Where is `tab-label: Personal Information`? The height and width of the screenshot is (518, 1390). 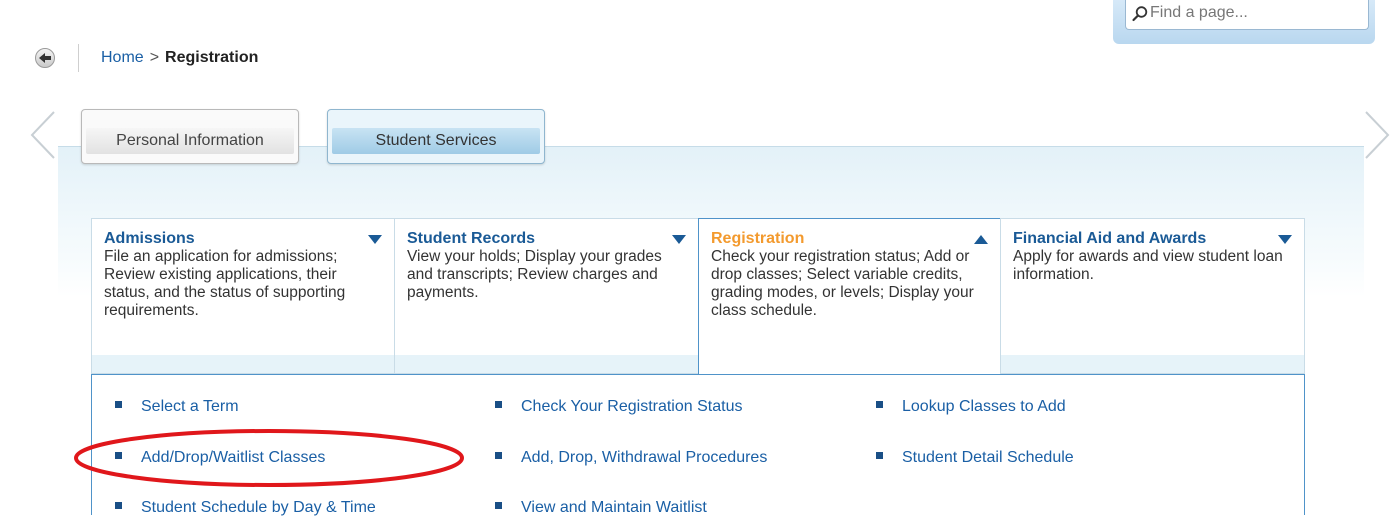
tab-label: Personal Information is located at coordinates (190, 141).